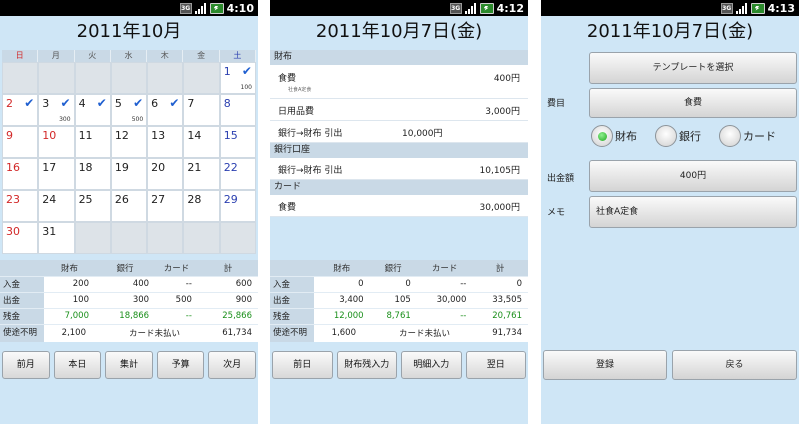 This screenshot has height=424, width=800. What do you see at coordinates (302, 365) in the screenshot?
I see `nav-button: 前日` at bounding box center [302, 365].